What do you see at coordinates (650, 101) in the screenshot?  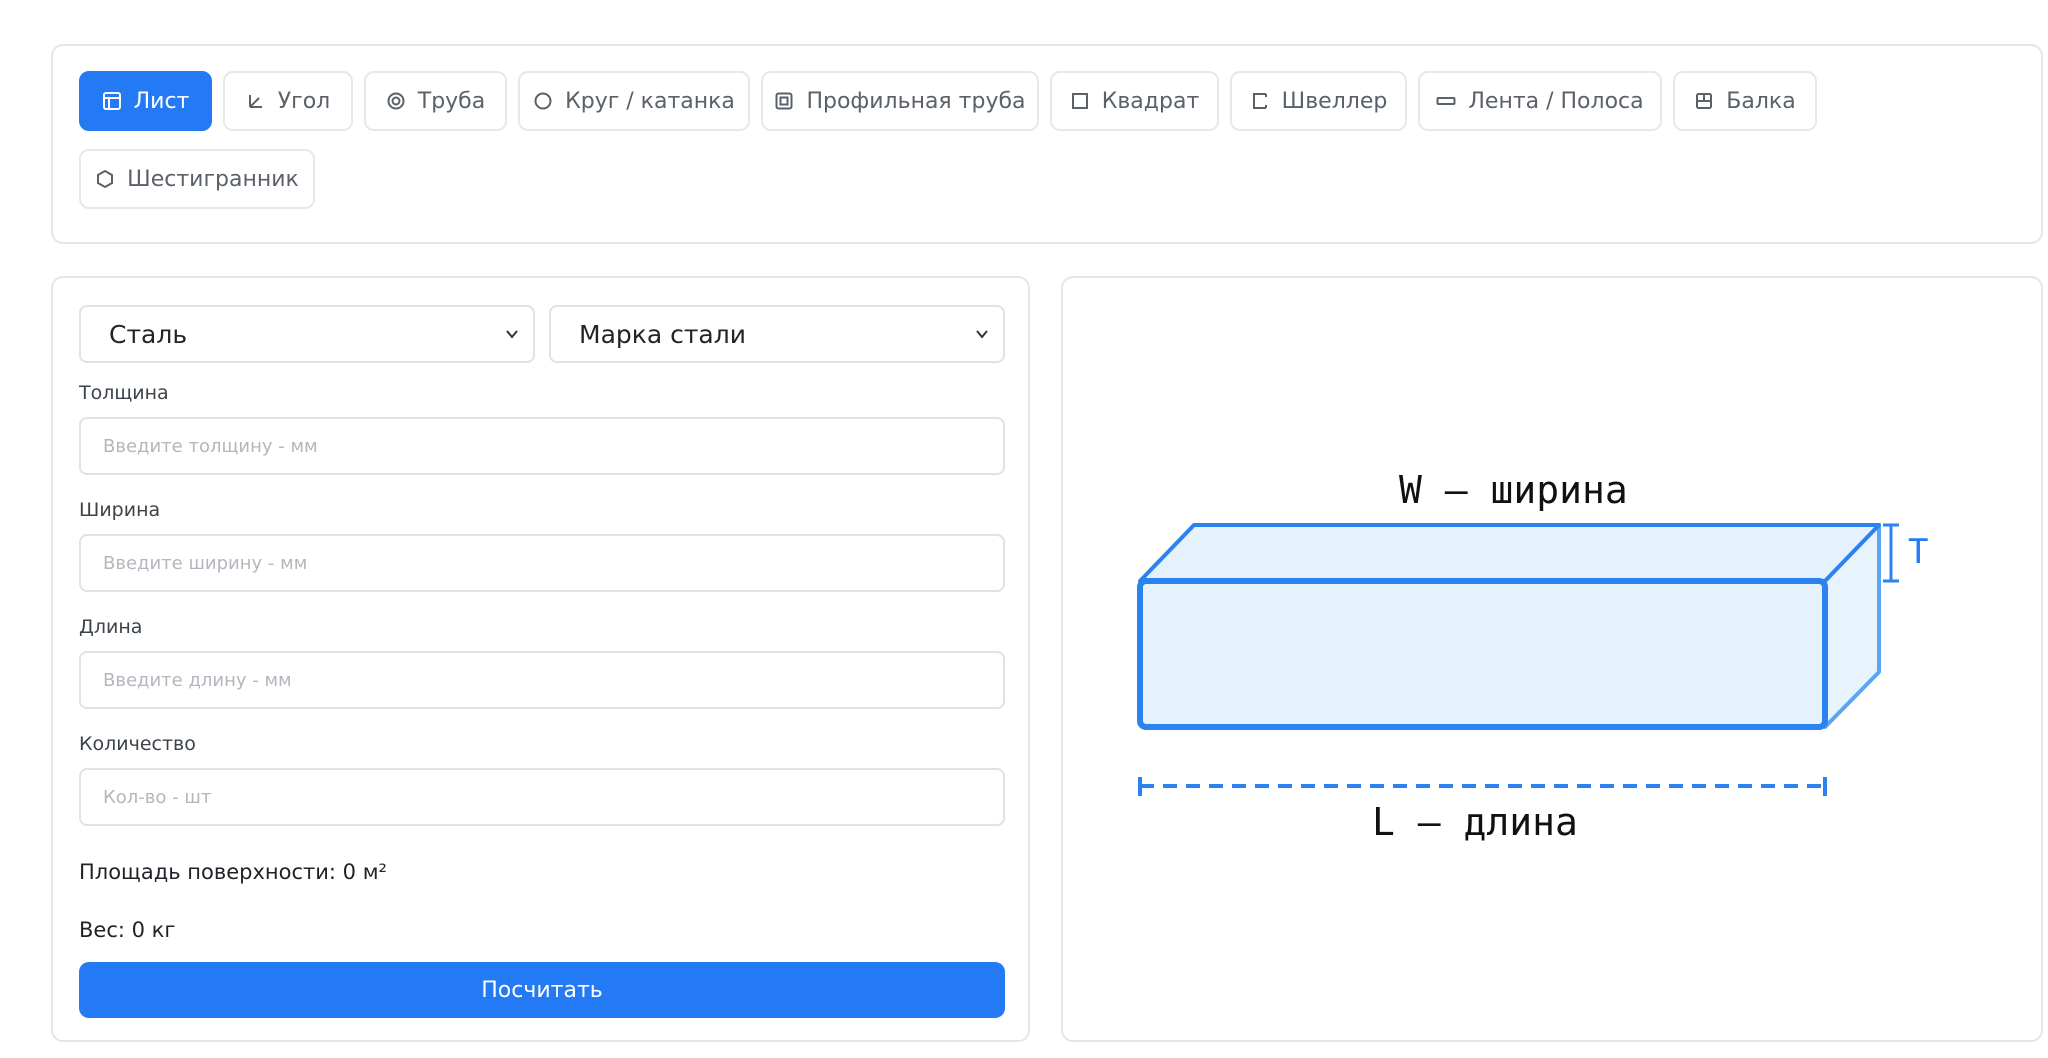 I see `tab-label: Круг / катанка` at bounding box center [650, 101].